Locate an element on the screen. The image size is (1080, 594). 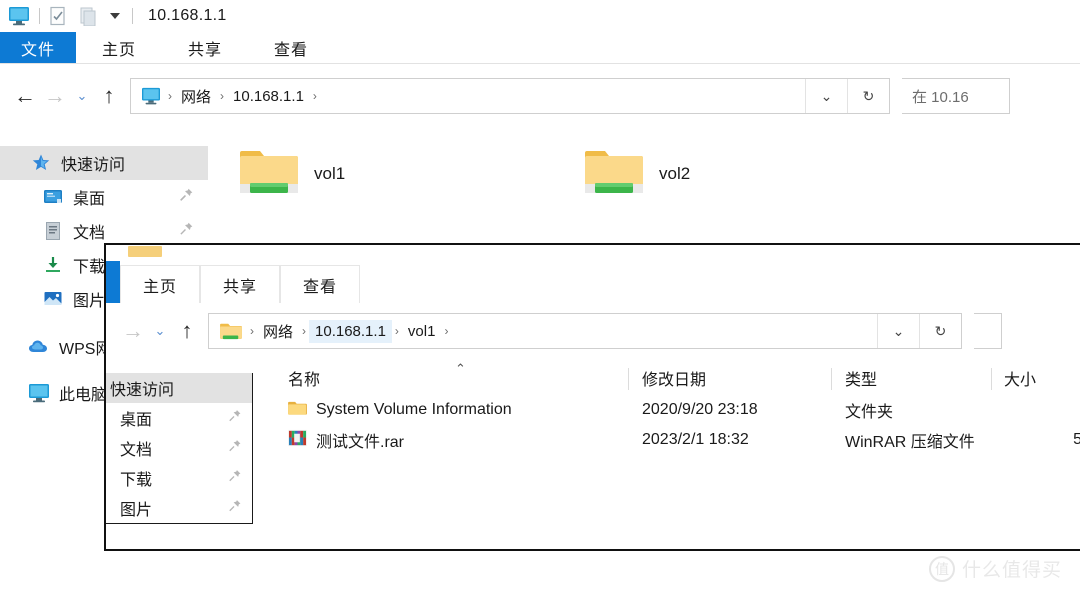
foreground-sidebar-label: 下载 is located at coordinates (136, 480).